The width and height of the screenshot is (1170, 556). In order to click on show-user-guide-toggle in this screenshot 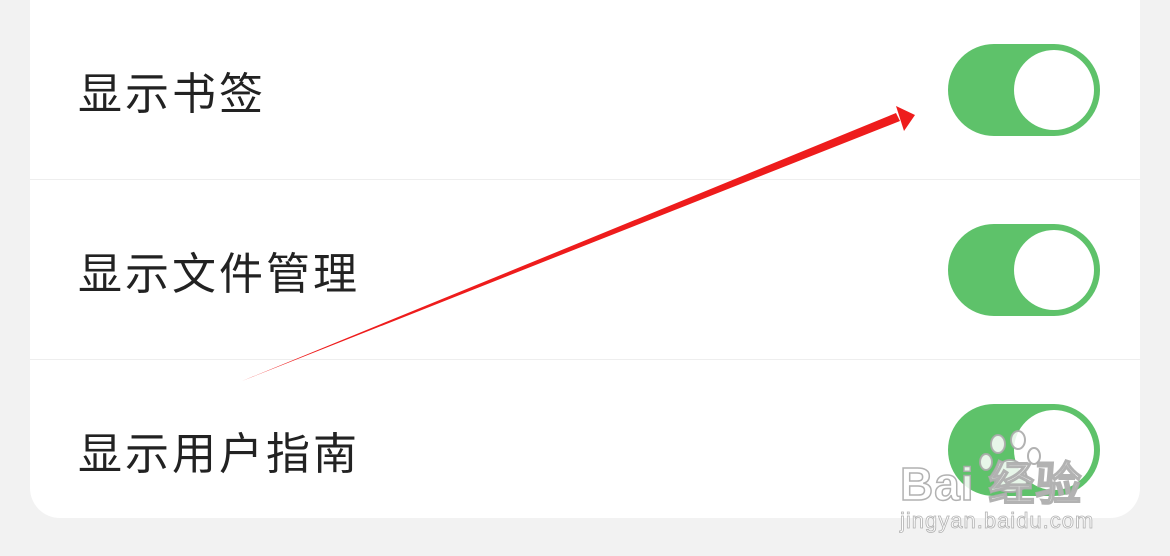, I will do `click(1024, 450)`.